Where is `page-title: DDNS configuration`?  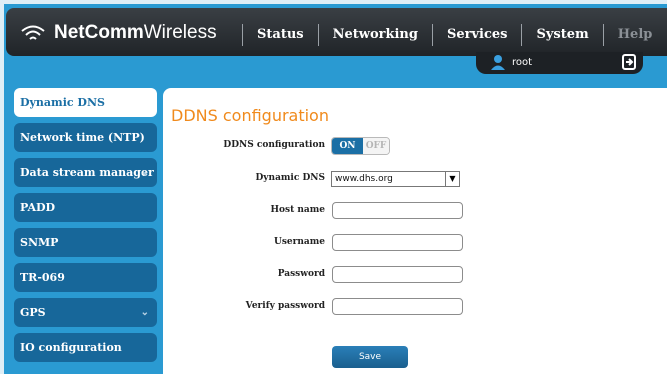 page-title: DDNS configuration is located at coordinates (250, 115).